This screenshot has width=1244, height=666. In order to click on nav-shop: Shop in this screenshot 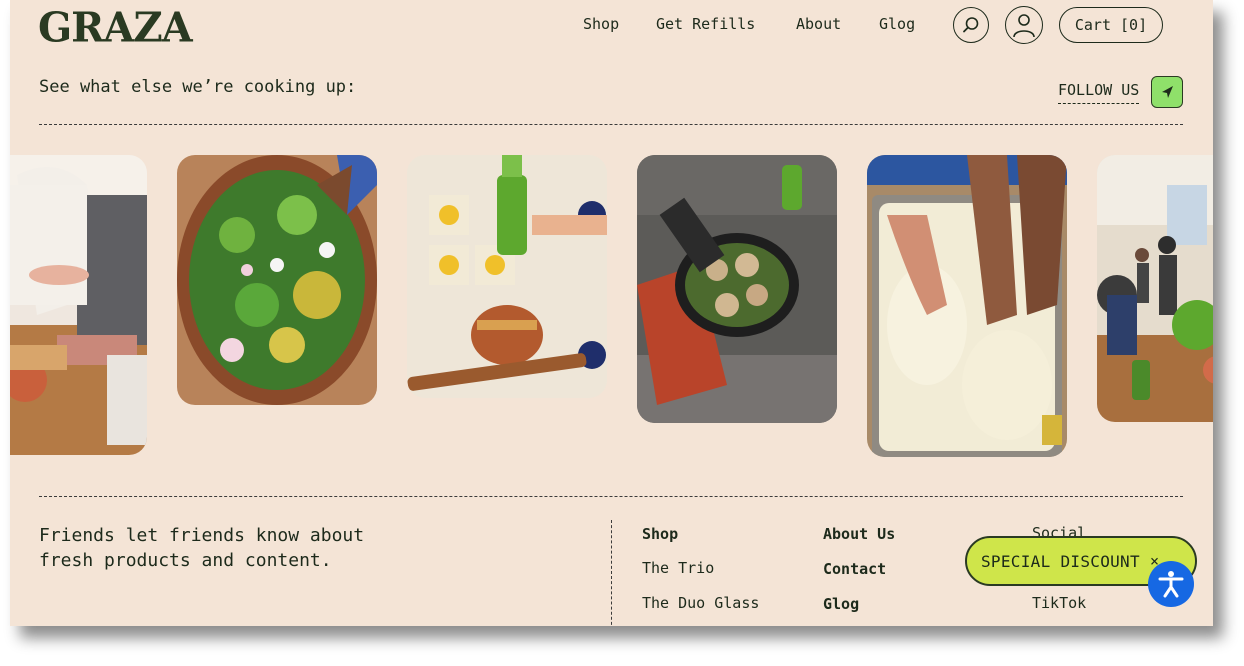, I will do `click(601, 24)`.